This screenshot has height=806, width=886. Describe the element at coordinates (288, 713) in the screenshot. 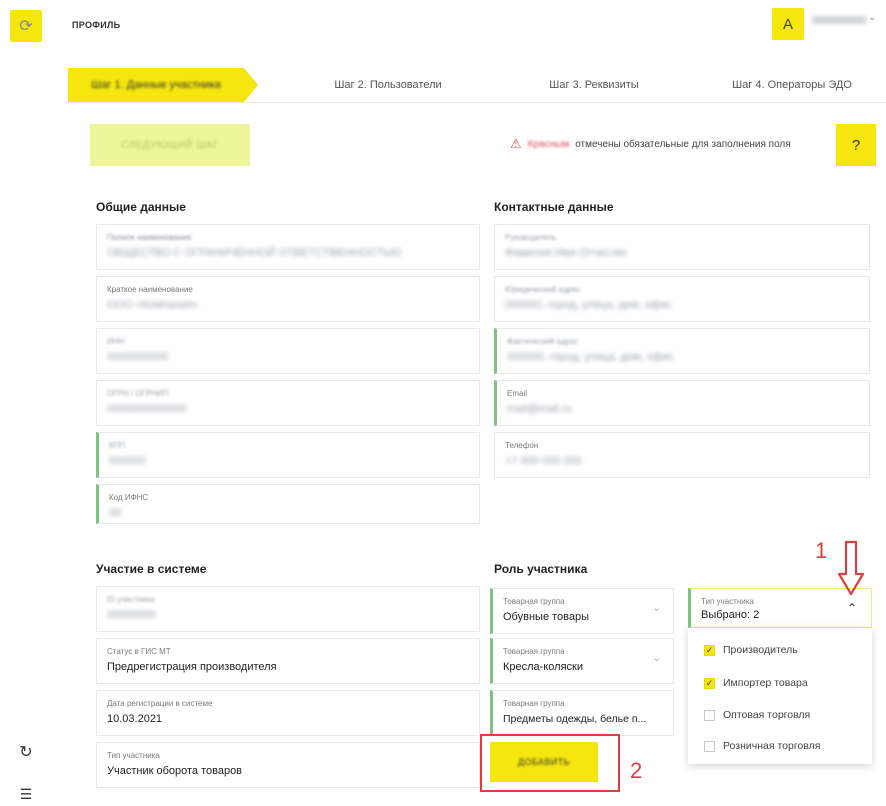

I see `registration-date-field: Дата регистрации в системе 10.03.2021` at that location.